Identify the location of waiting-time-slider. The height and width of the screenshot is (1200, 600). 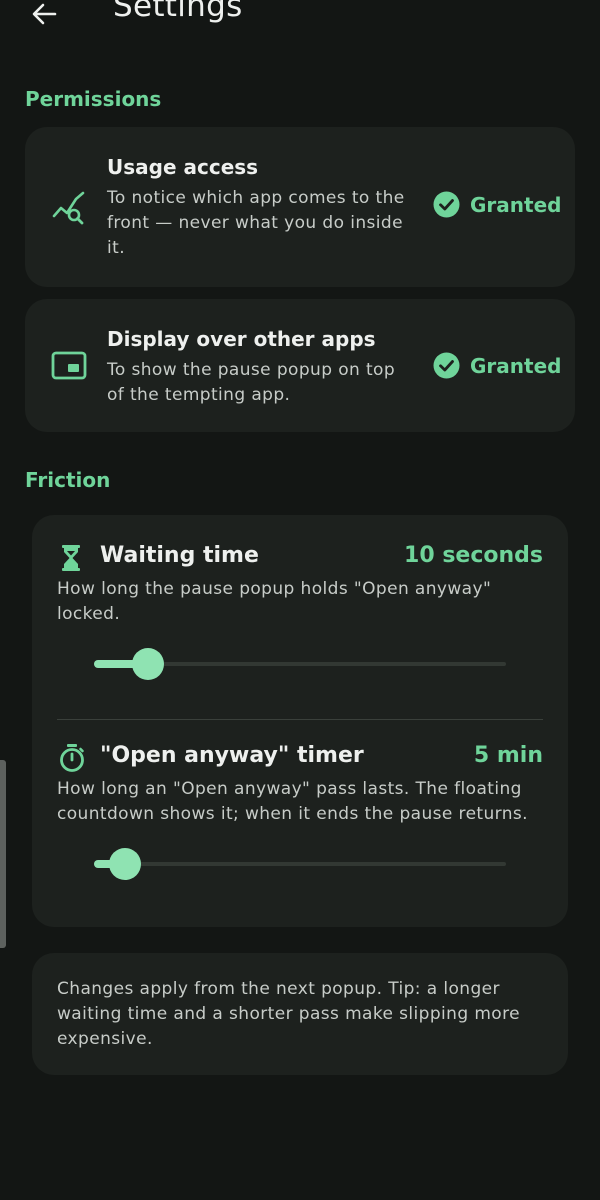
(300, 664).